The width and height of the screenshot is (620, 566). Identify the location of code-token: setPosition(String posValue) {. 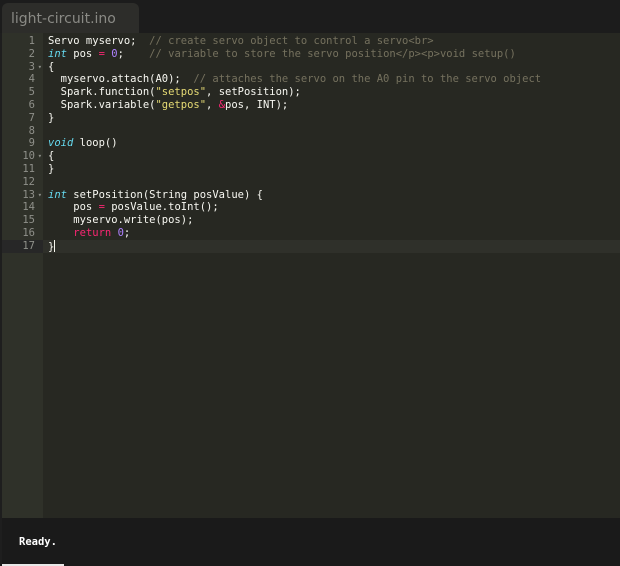
(164, 194).